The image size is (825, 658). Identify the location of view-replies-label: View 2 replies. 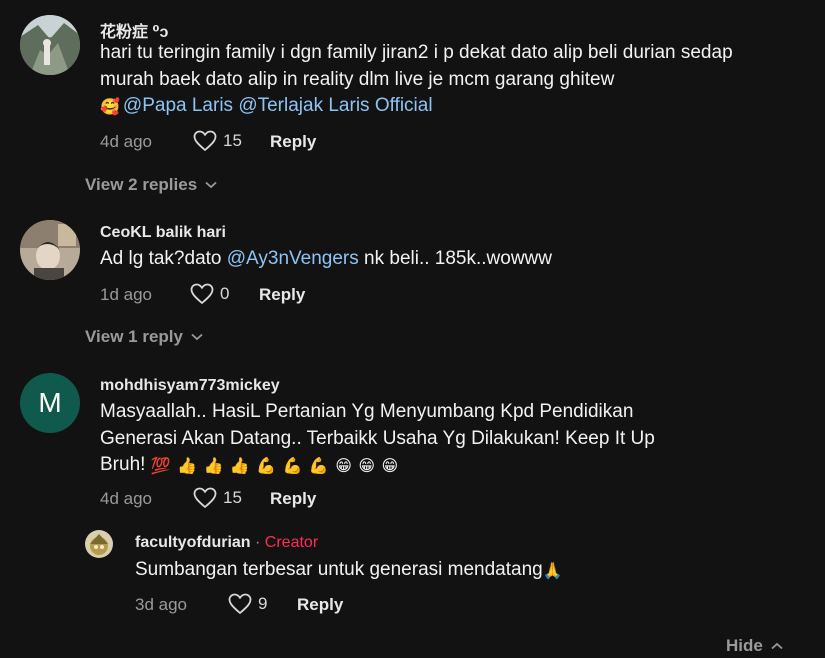
(141, 184).